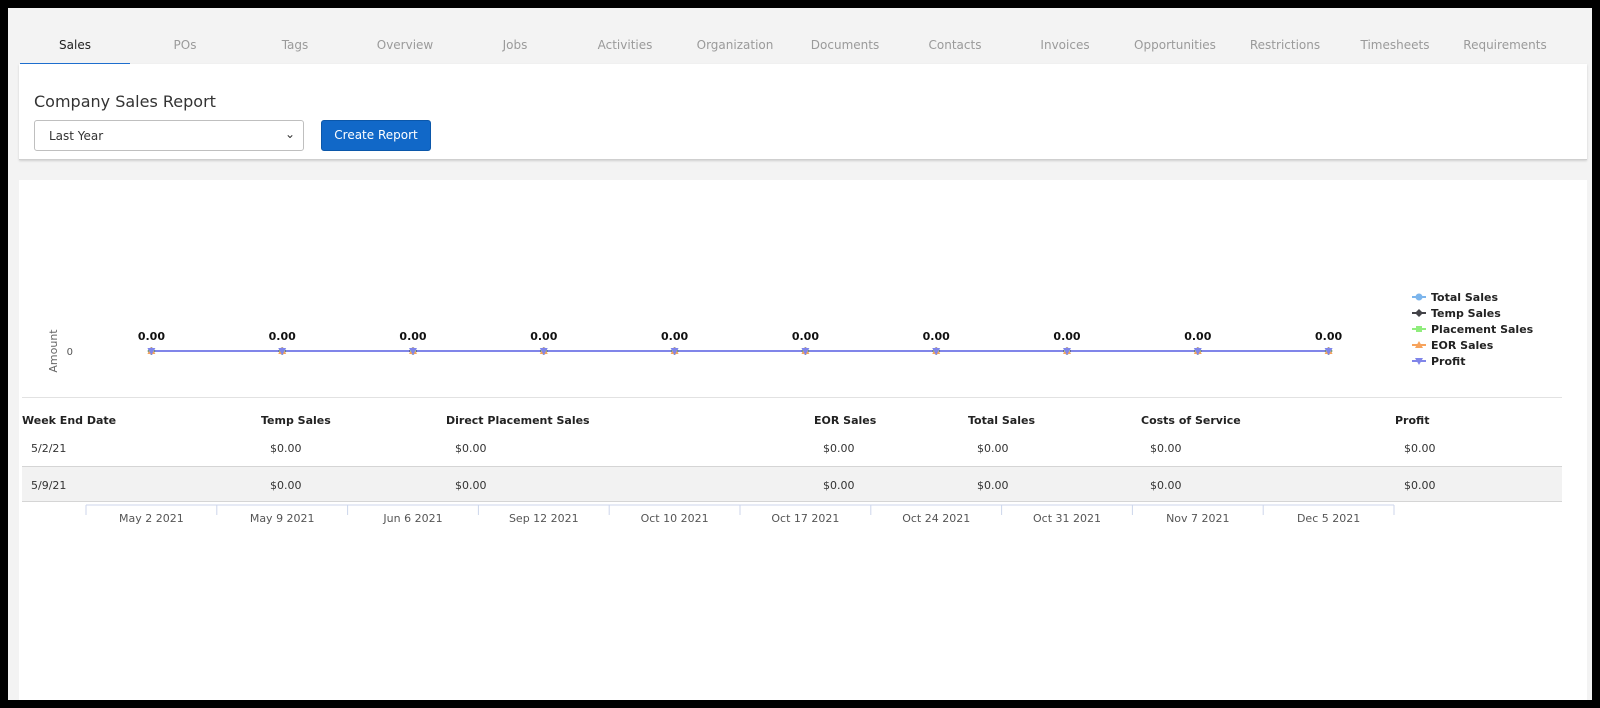 The height and width of the screenshot is (708, 1600). What do you see at coordinates (544, 518) in the screenshot?
I see `x-tick-label: Sep 12 2021` at bounding box center [544, 518].